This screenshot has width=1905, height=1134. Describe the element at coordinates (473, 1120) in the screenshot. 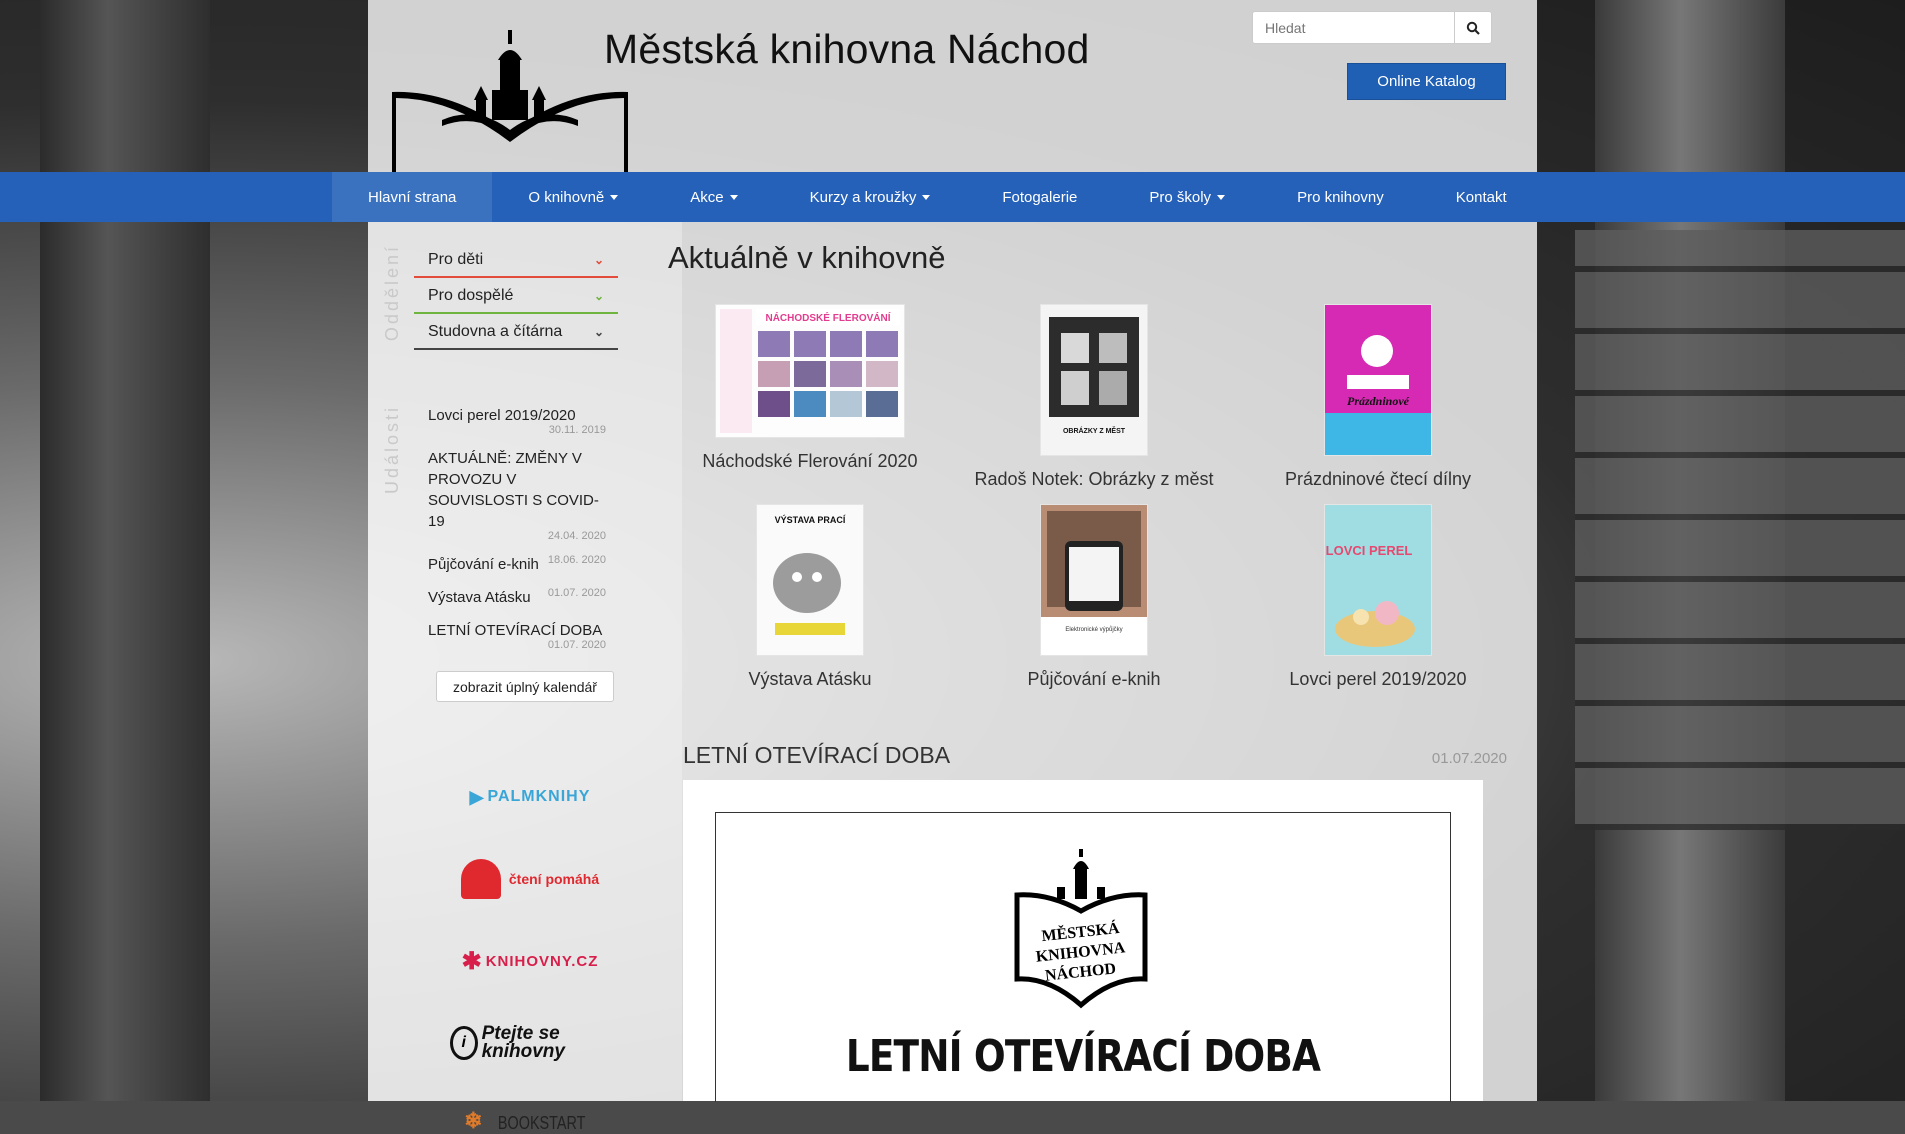

I see `bookstart-bird-icon: ❄` at that location.